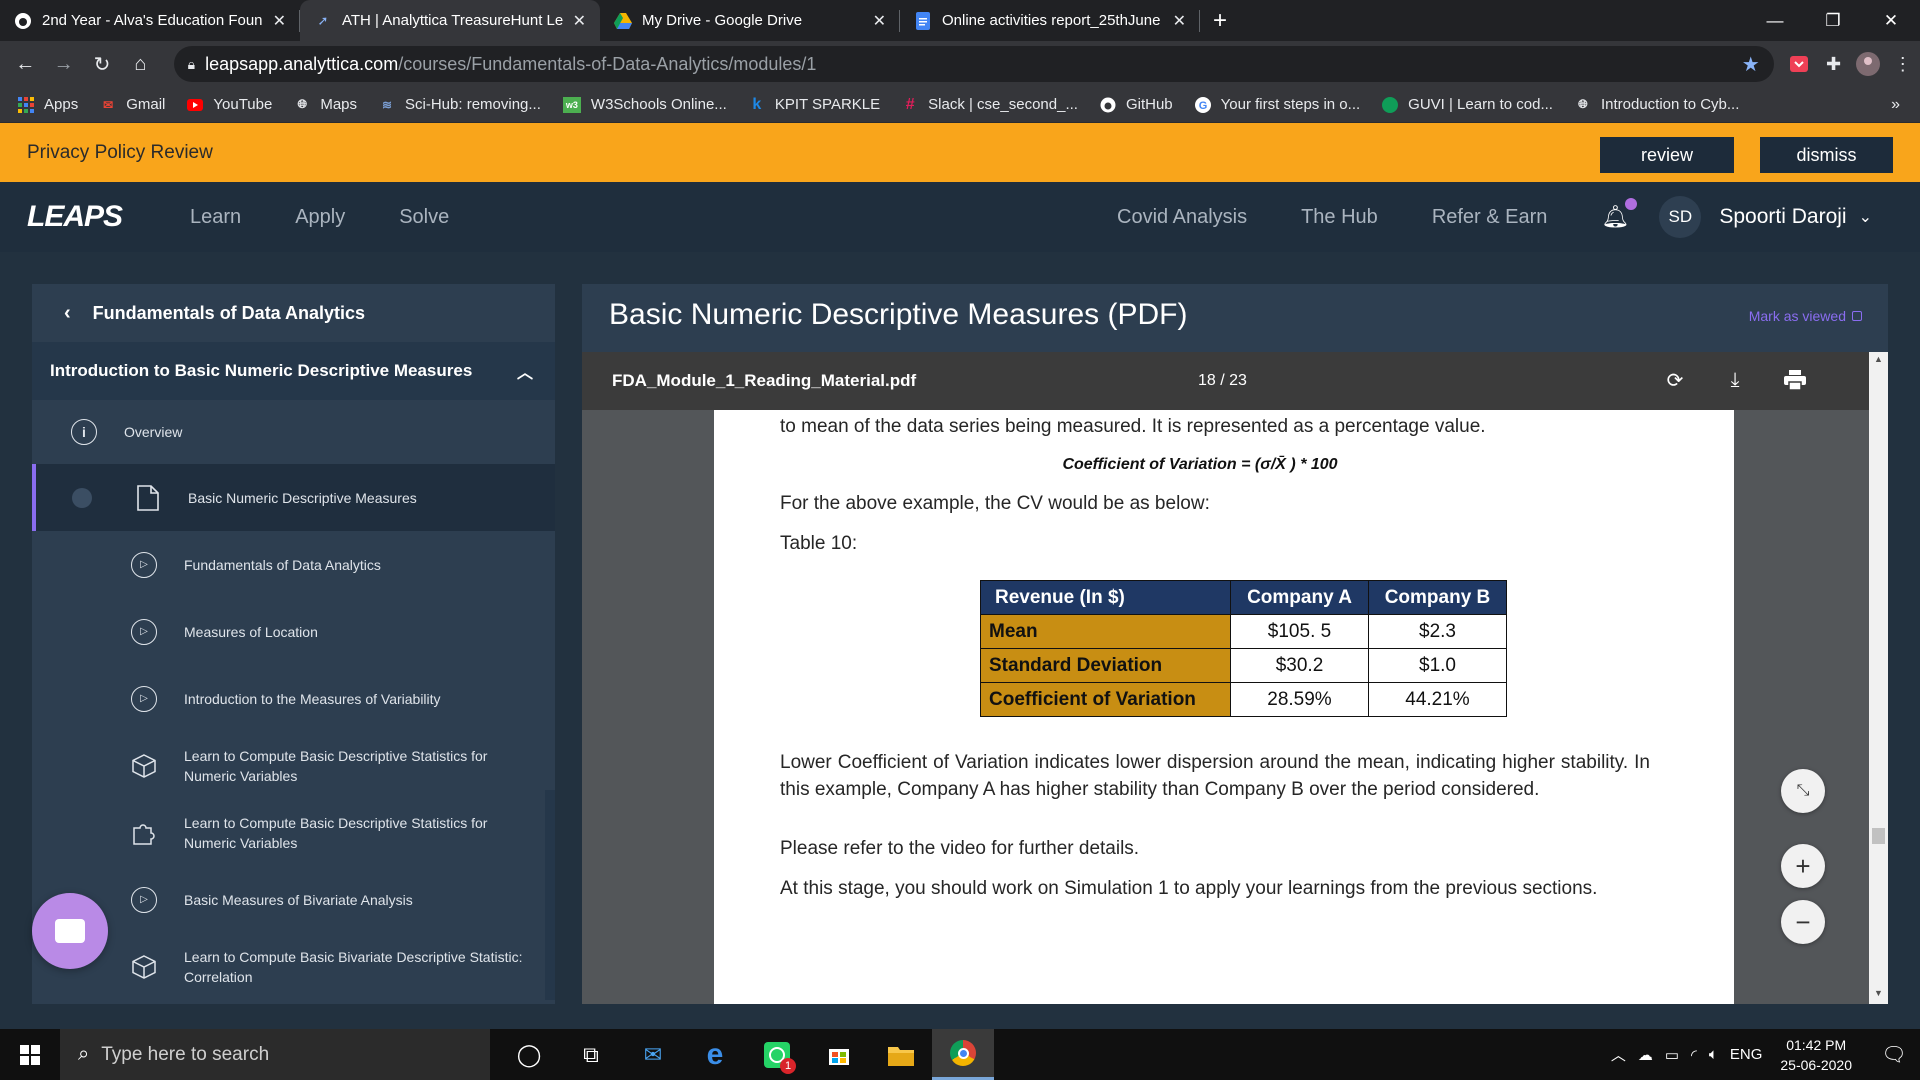 The image size is (1920, 1080). I want to click on checkbox-icon, so click(1857, 316).